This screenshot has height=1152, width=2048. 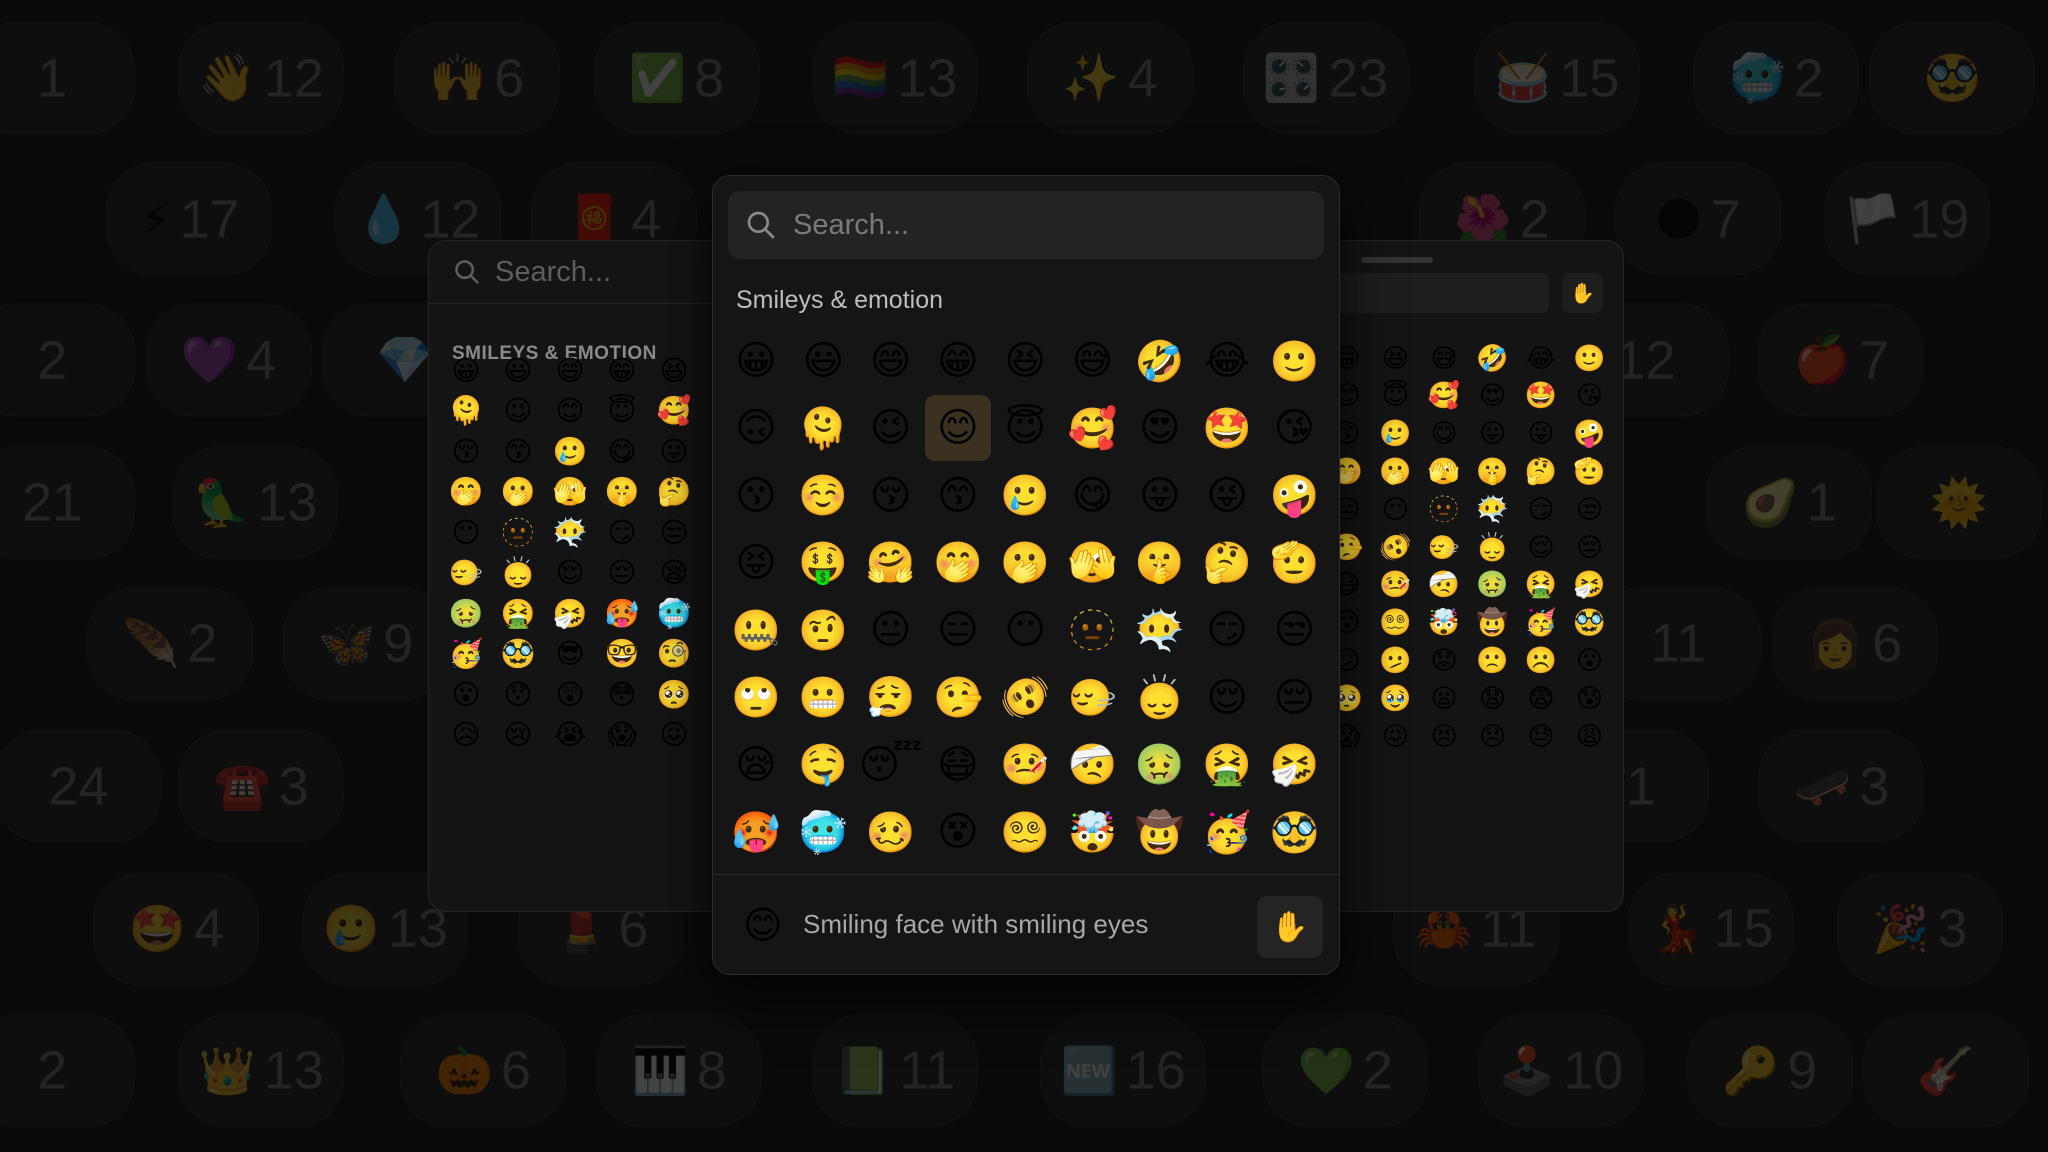 What do you see at coordinates (622, 451) in the screenshot?
I see `emoji-button: 😋` at bounding box center [622, 451].